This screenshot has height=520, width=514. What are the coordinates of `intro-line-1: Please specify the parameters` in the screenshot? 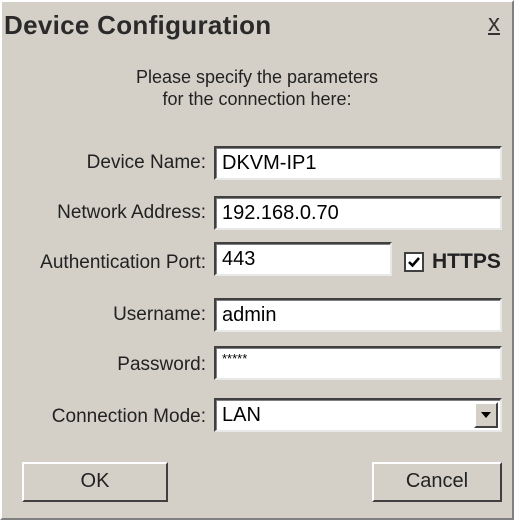 It's located at (257, 77).